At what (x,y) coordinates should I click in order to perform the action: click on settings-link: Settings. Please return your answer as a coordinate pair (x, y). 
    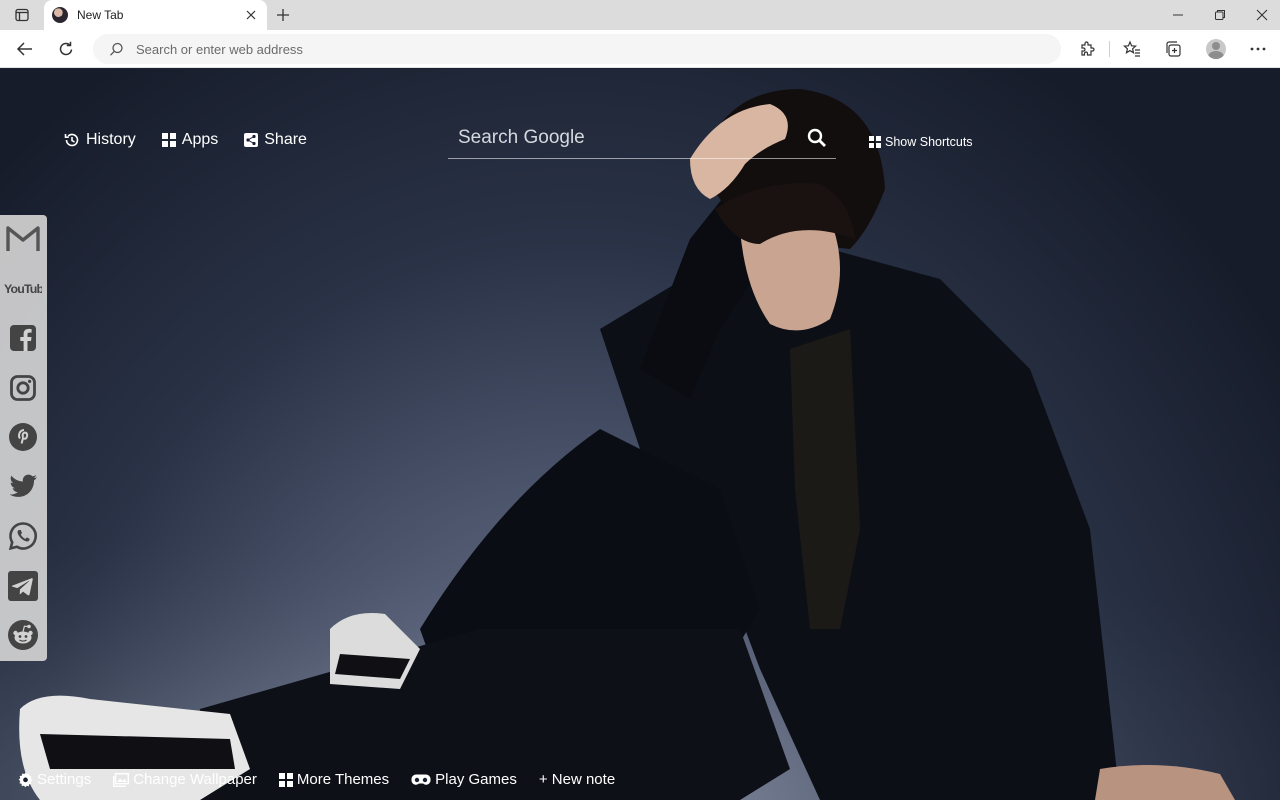
    Looking at the image, I should click on (54, 779).